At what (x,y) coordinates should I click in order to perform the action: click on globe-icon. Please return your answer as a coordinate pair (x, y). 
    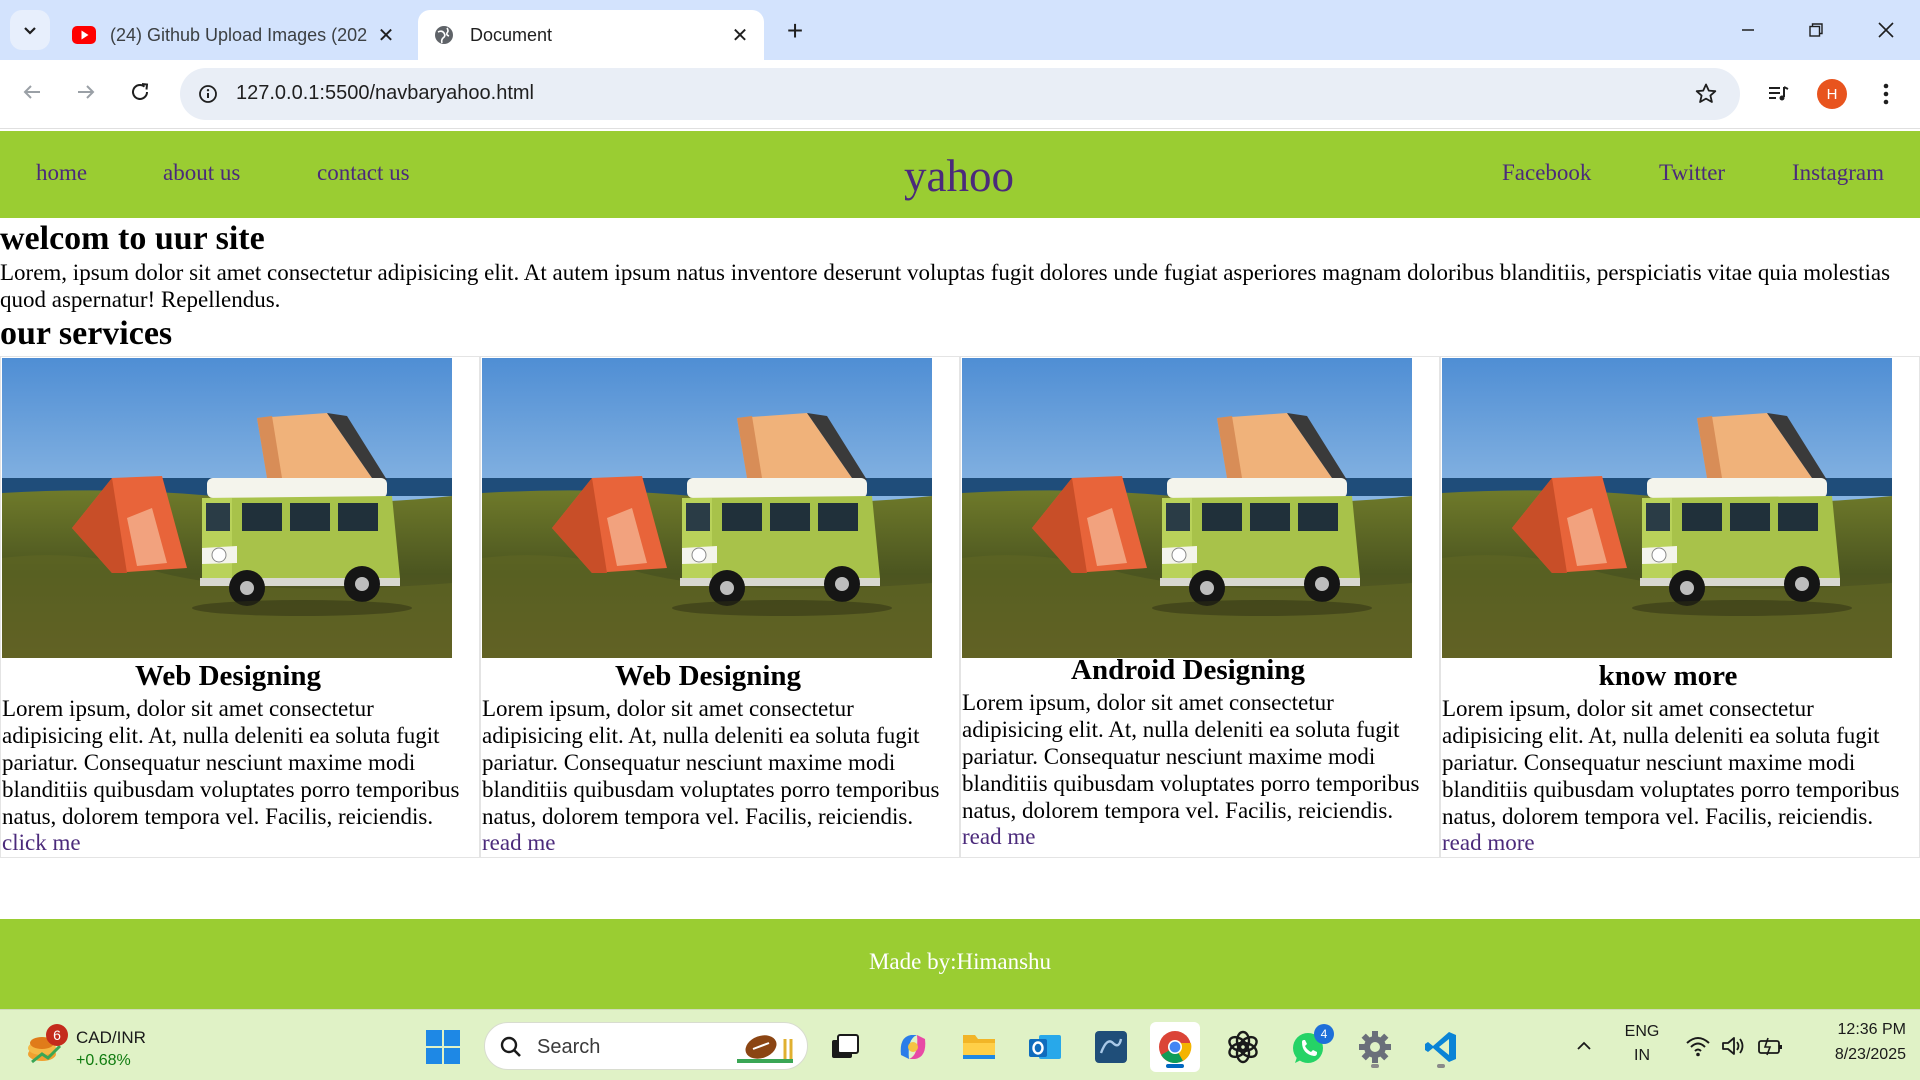
    Looking at the image, I should click on (444, 35).